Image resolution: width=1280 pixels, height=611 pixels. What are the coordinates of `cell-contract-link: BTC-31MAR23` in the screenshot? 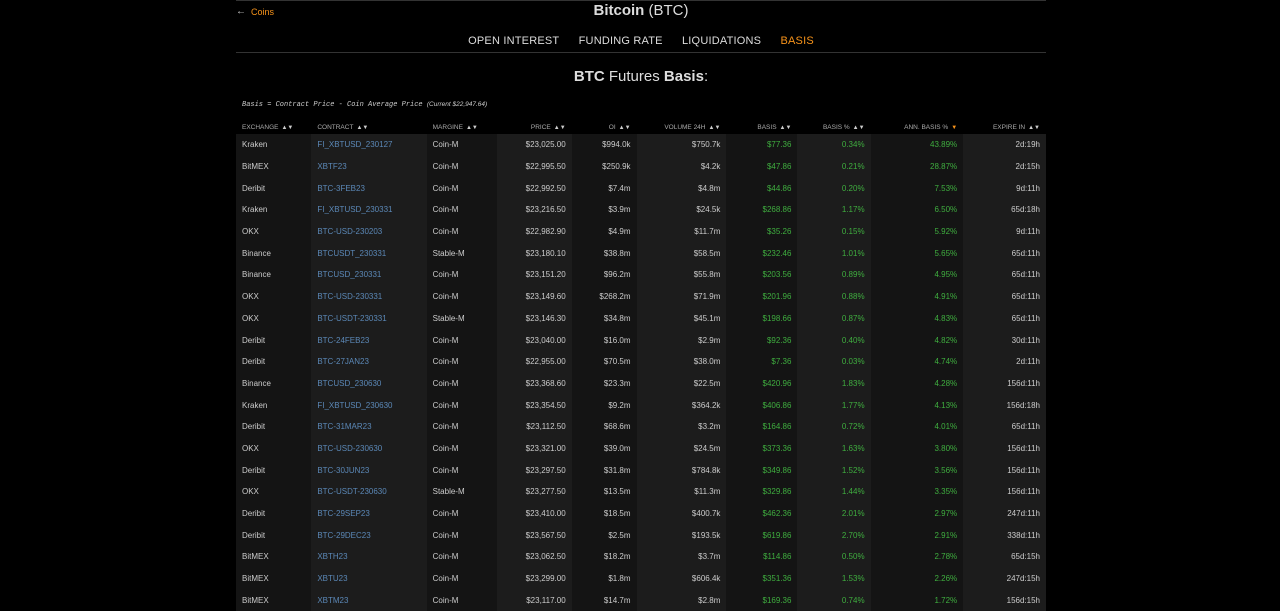 It's located at (369, 426).